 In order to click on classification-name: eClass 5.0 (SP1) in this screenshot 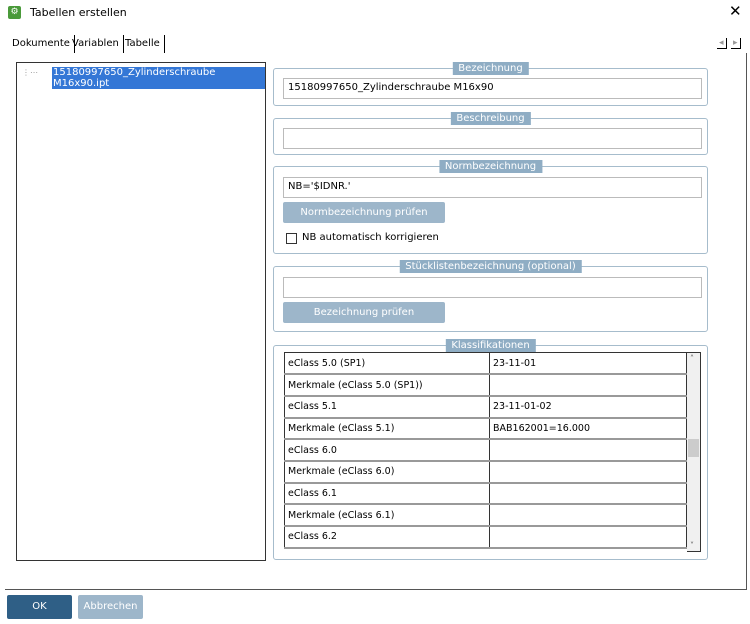, I will do `click(387, 364)`.